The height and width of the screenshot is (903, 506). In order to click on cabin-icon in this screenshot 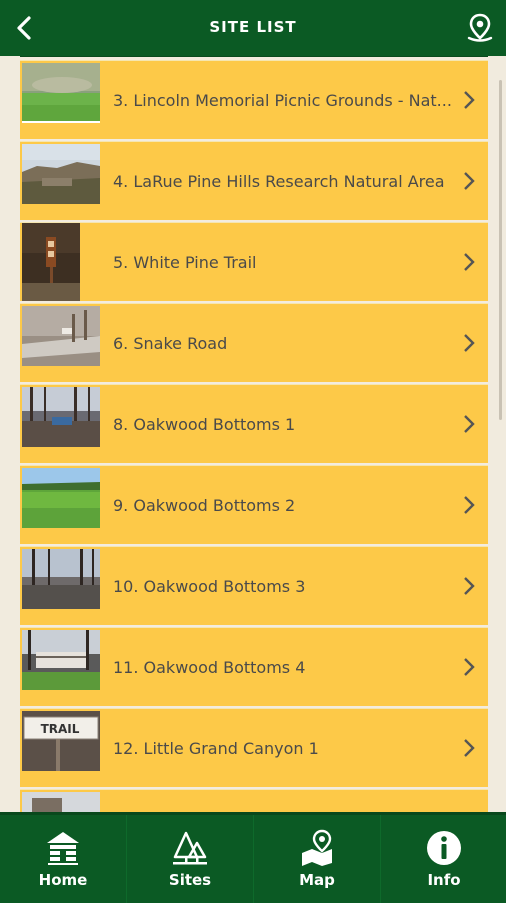, I will do `click(63, 848)`.